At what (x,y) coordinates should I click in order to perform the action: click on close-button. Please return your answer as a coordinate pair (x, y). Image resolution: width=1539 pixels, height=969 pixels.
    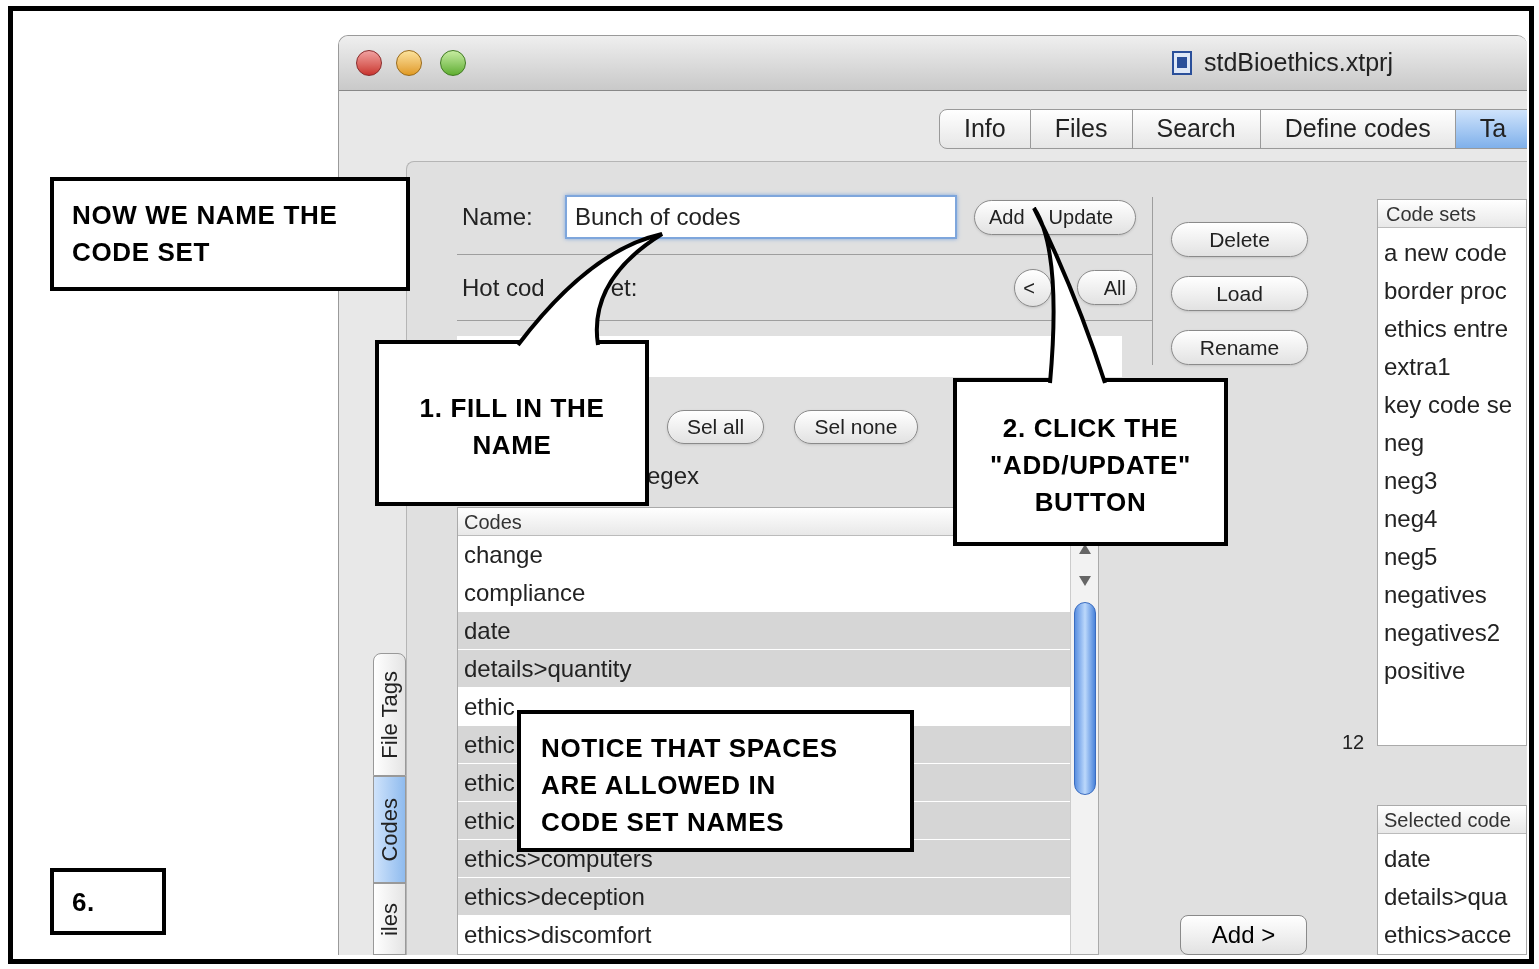
    Looking at the image, I should click on (369, 63).